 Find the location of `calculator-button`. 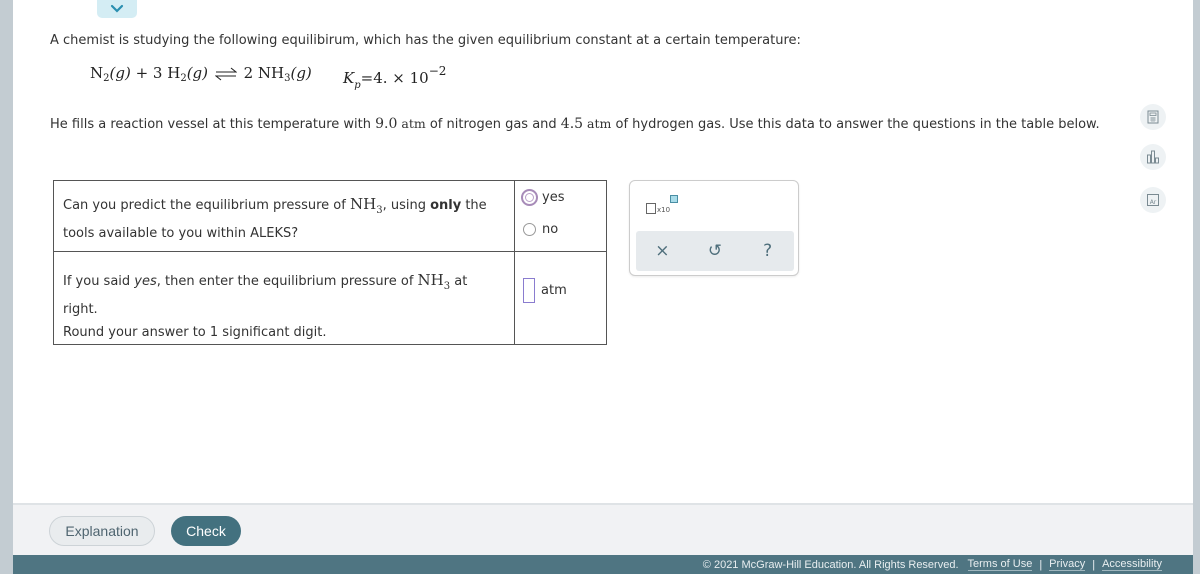

calculator-button is located at coordinates (1153, 117).